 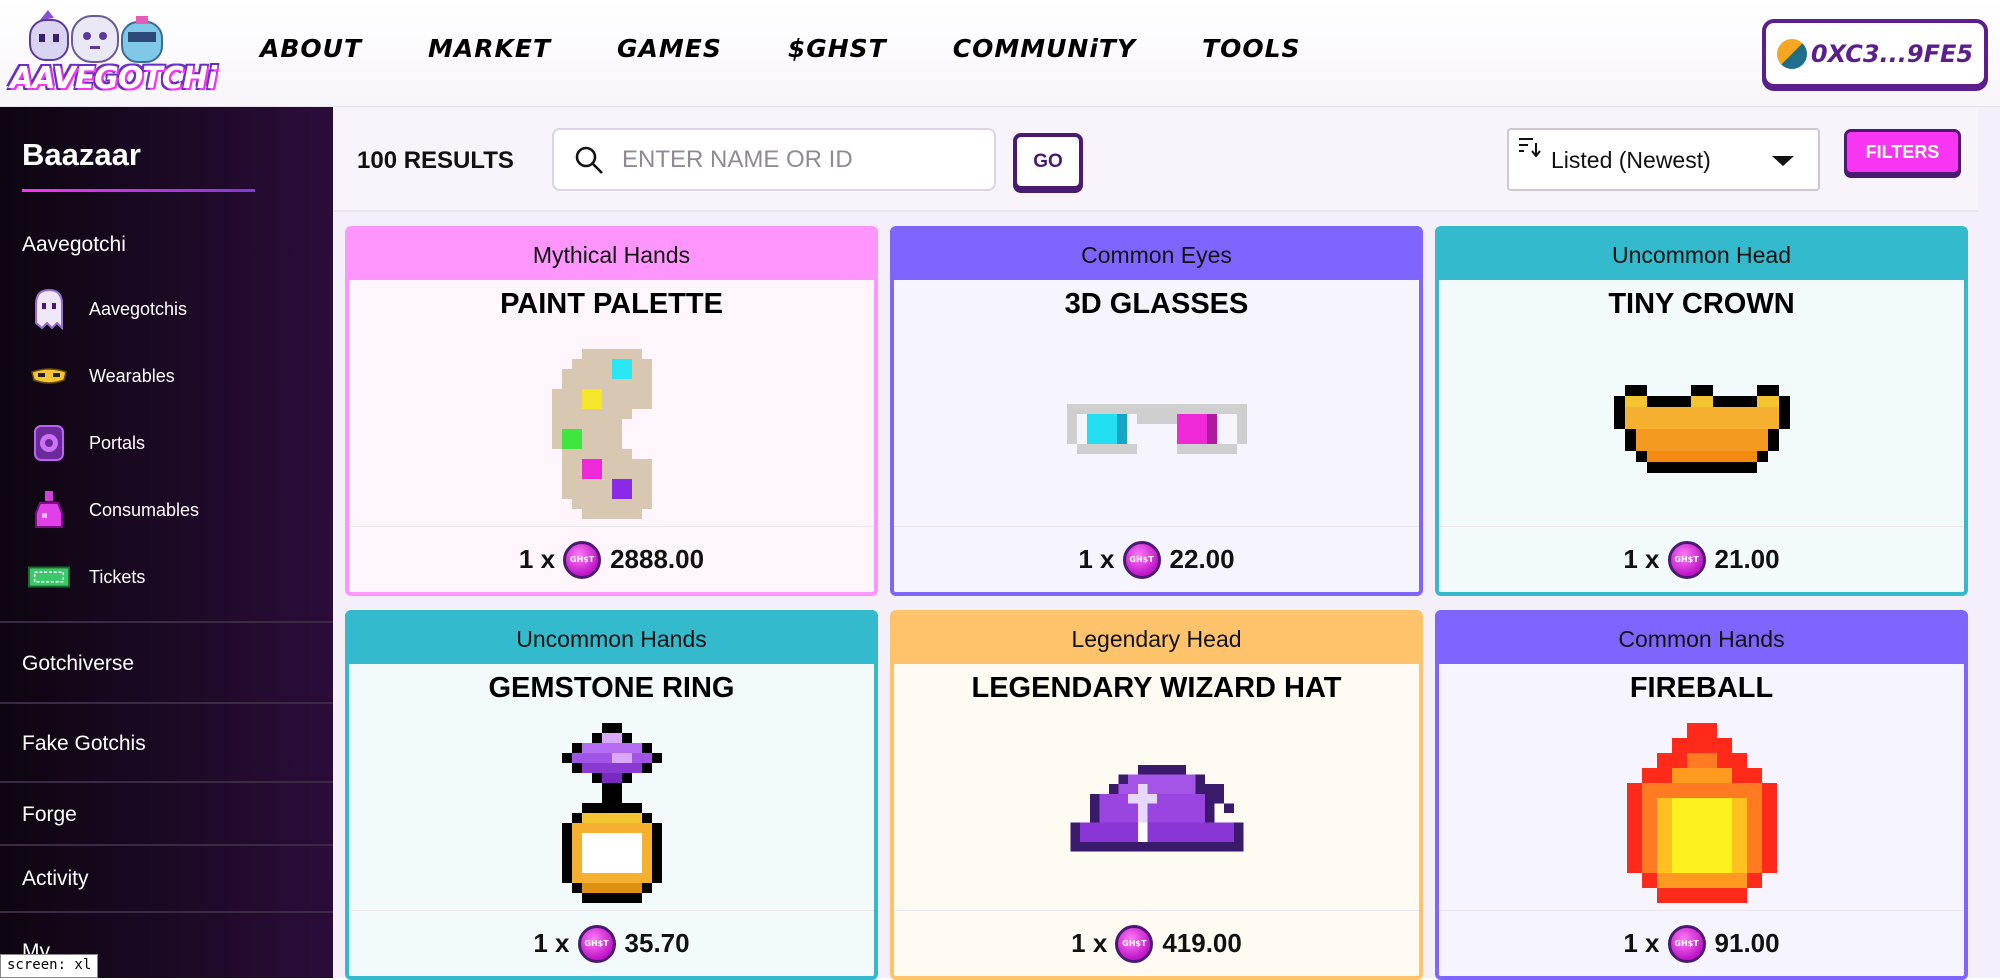 What do you see at coordinates (1156, 255) in the screenshot?
I see `card-rarity-header: Common Eyes` at bounding box center [1156, 255].